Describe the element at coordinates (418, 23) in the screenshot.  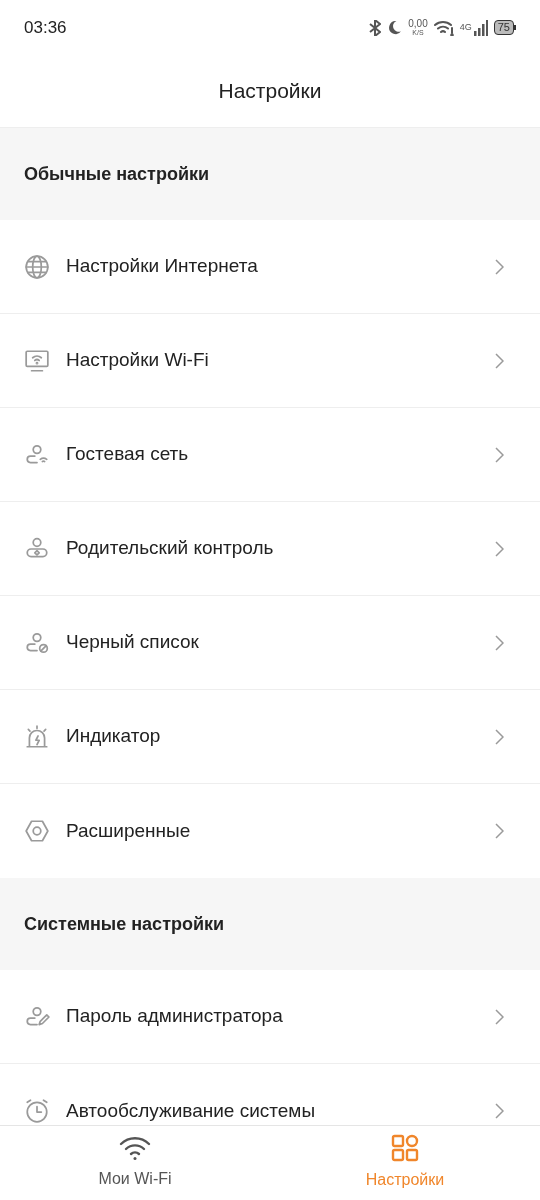
I see `network-speed: 0,00` at that location.